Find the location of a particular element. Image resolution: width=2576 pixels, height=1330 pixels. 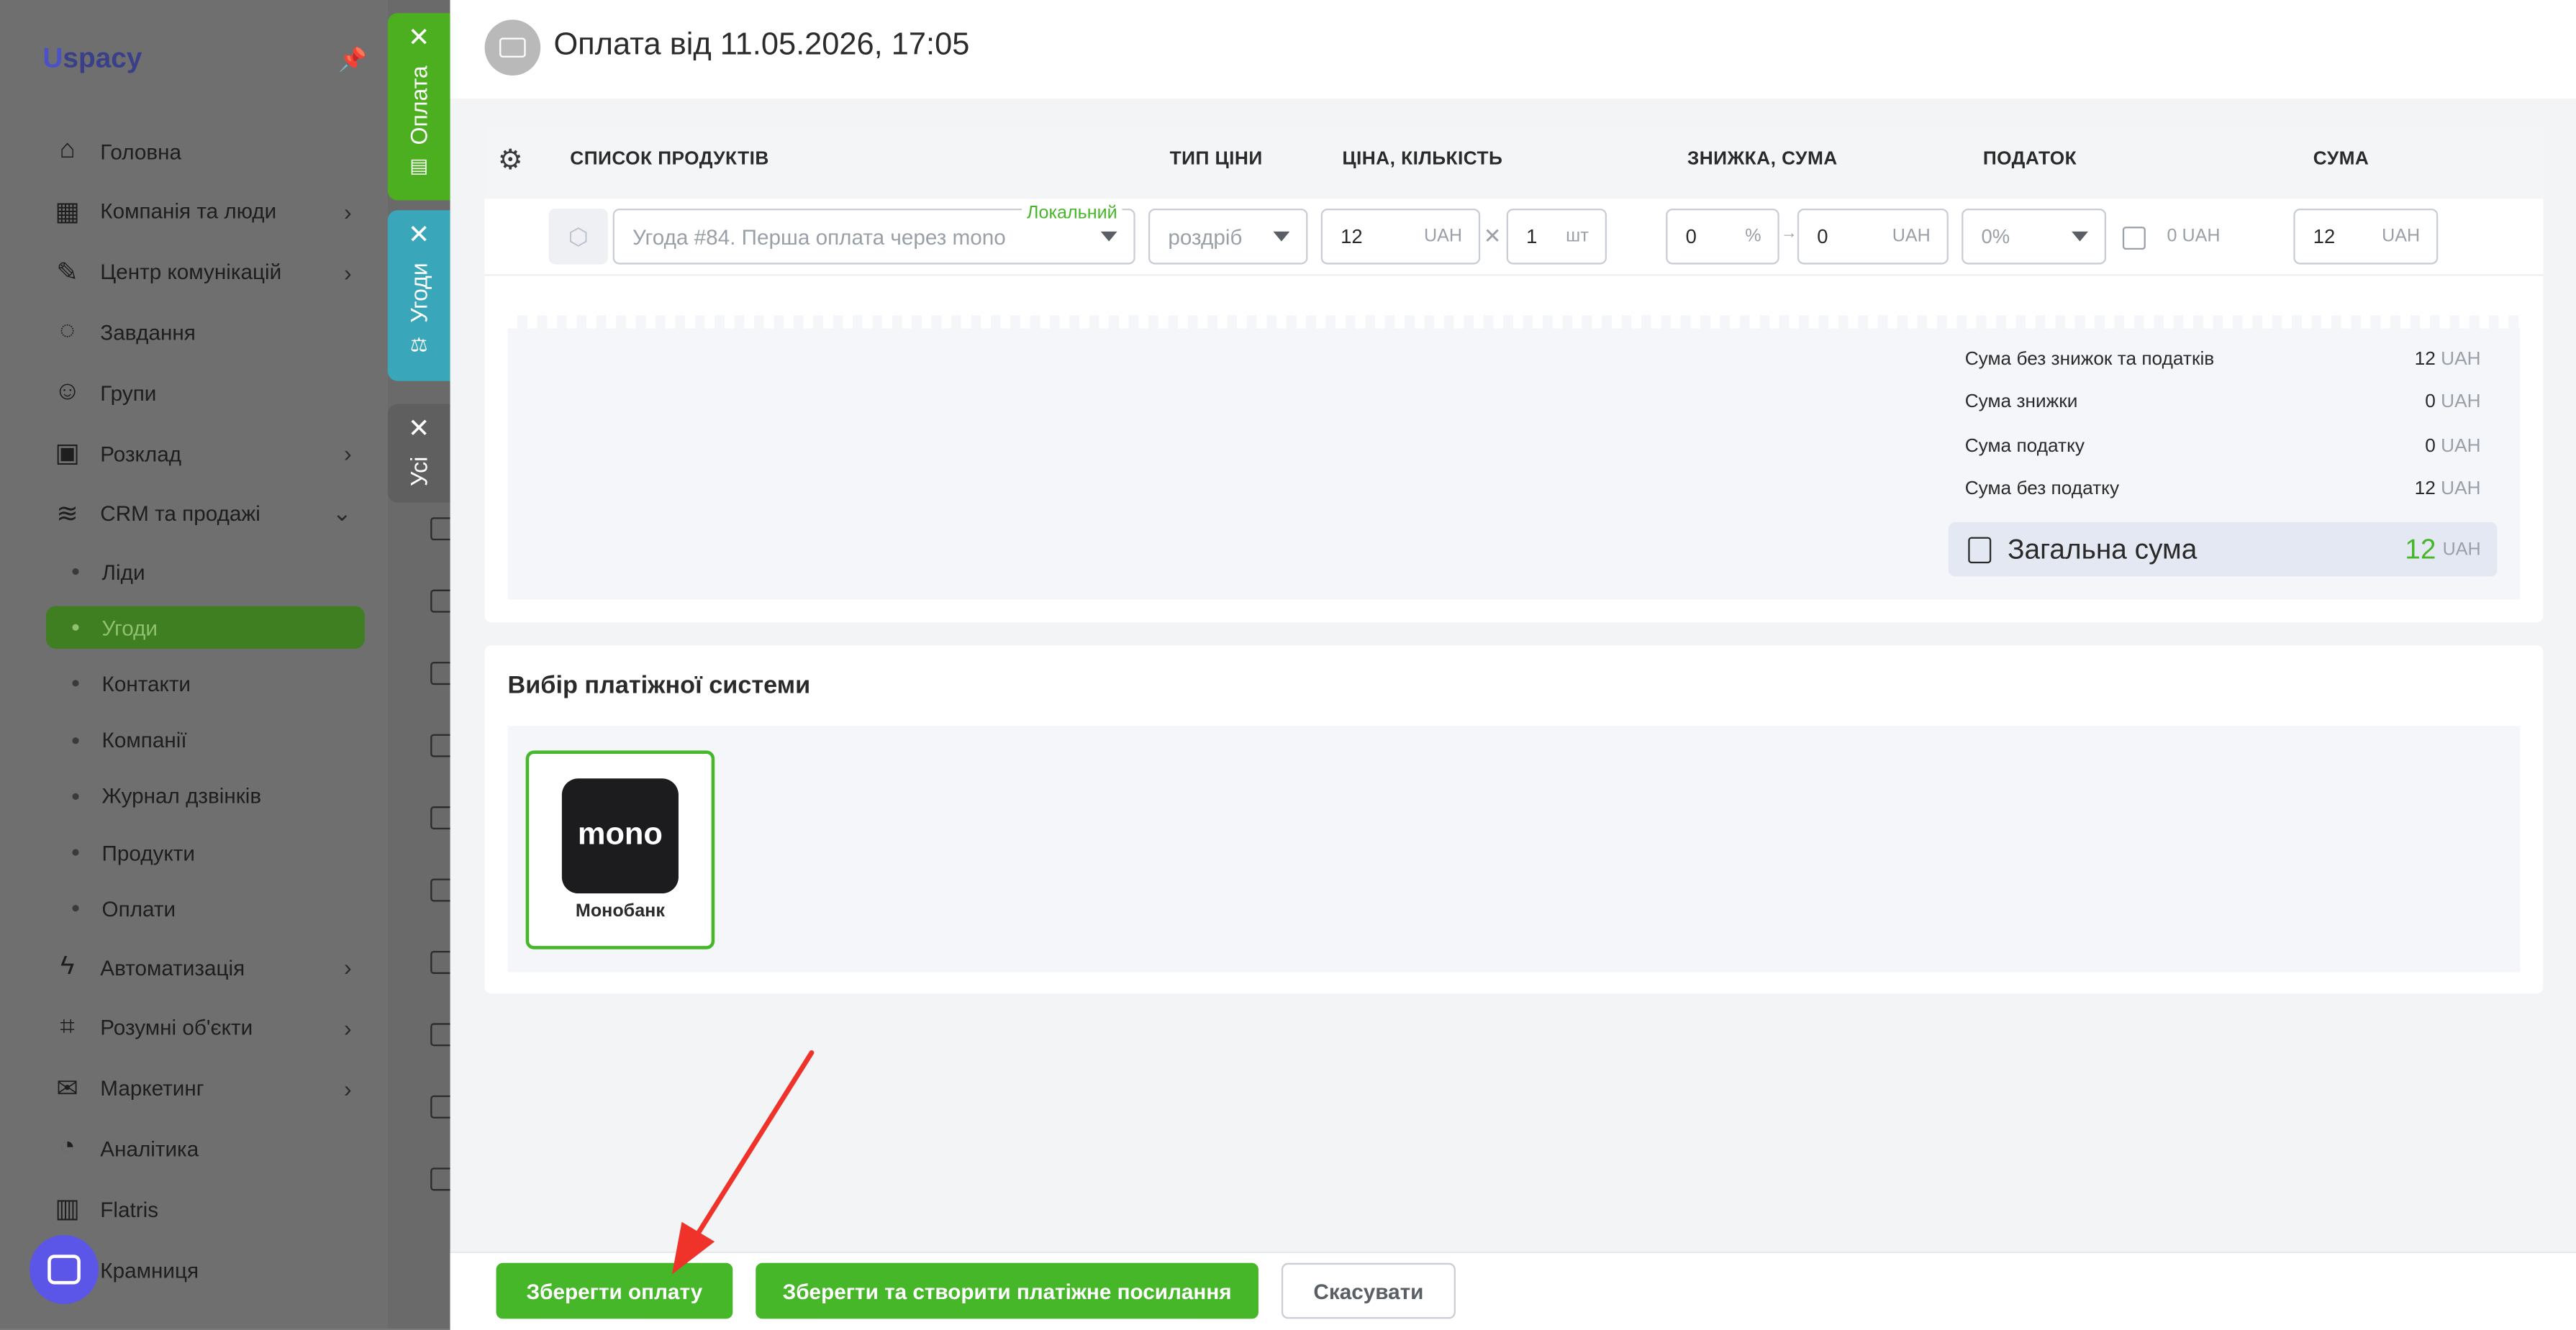

sidebar-subitem-label: Продукти is located at coordinates (148, 852).